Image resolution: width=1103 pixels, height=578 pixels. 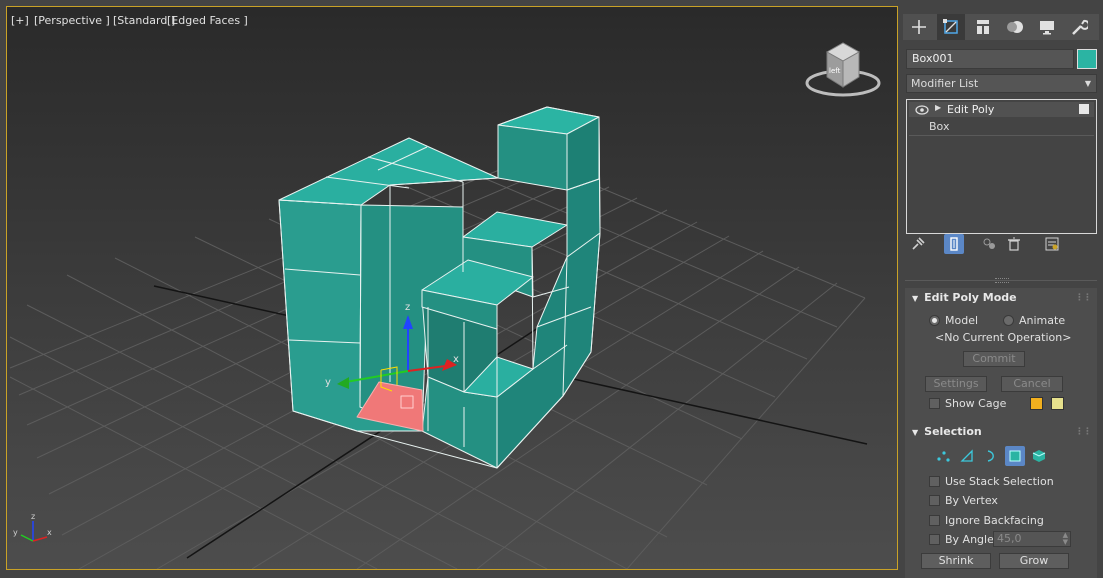 I want to click on animate-radio, so click(x=1008, y=320).